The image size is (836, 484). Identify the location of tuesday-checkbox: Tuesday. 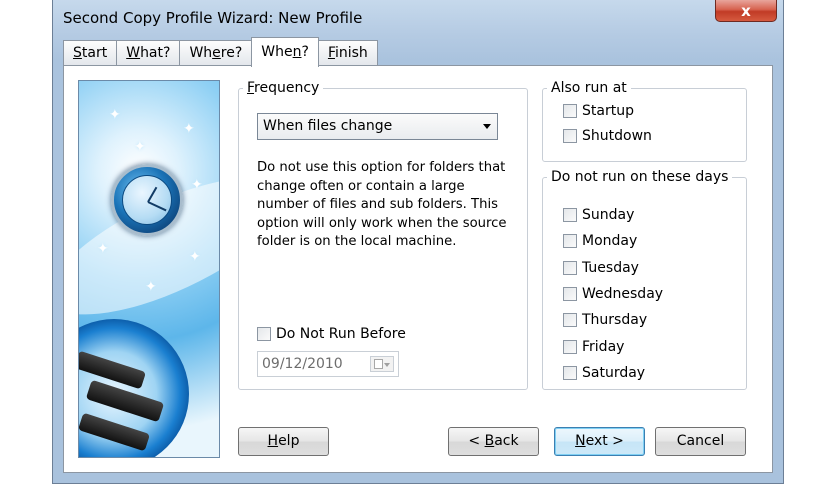
(601, 268).